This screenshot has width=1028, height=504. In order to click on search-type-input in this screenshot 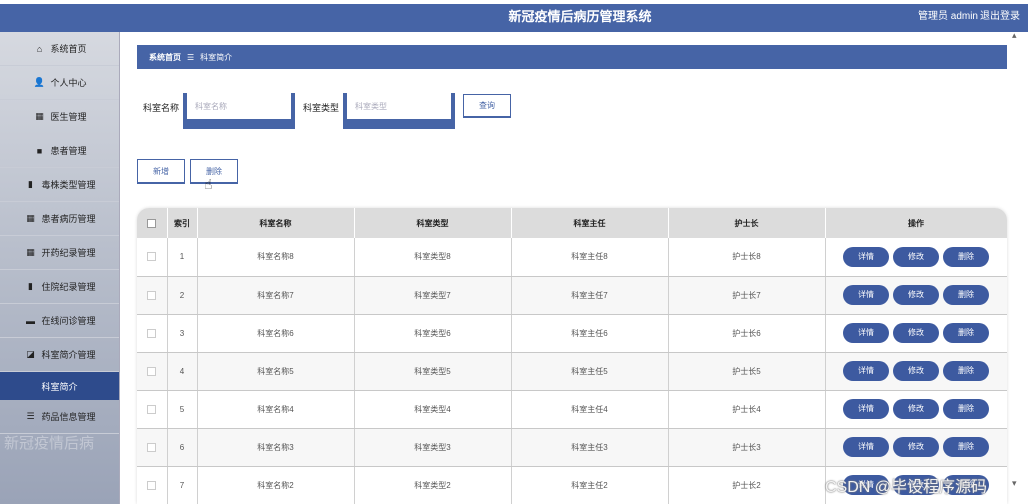, I will do `click(399, 111)`.